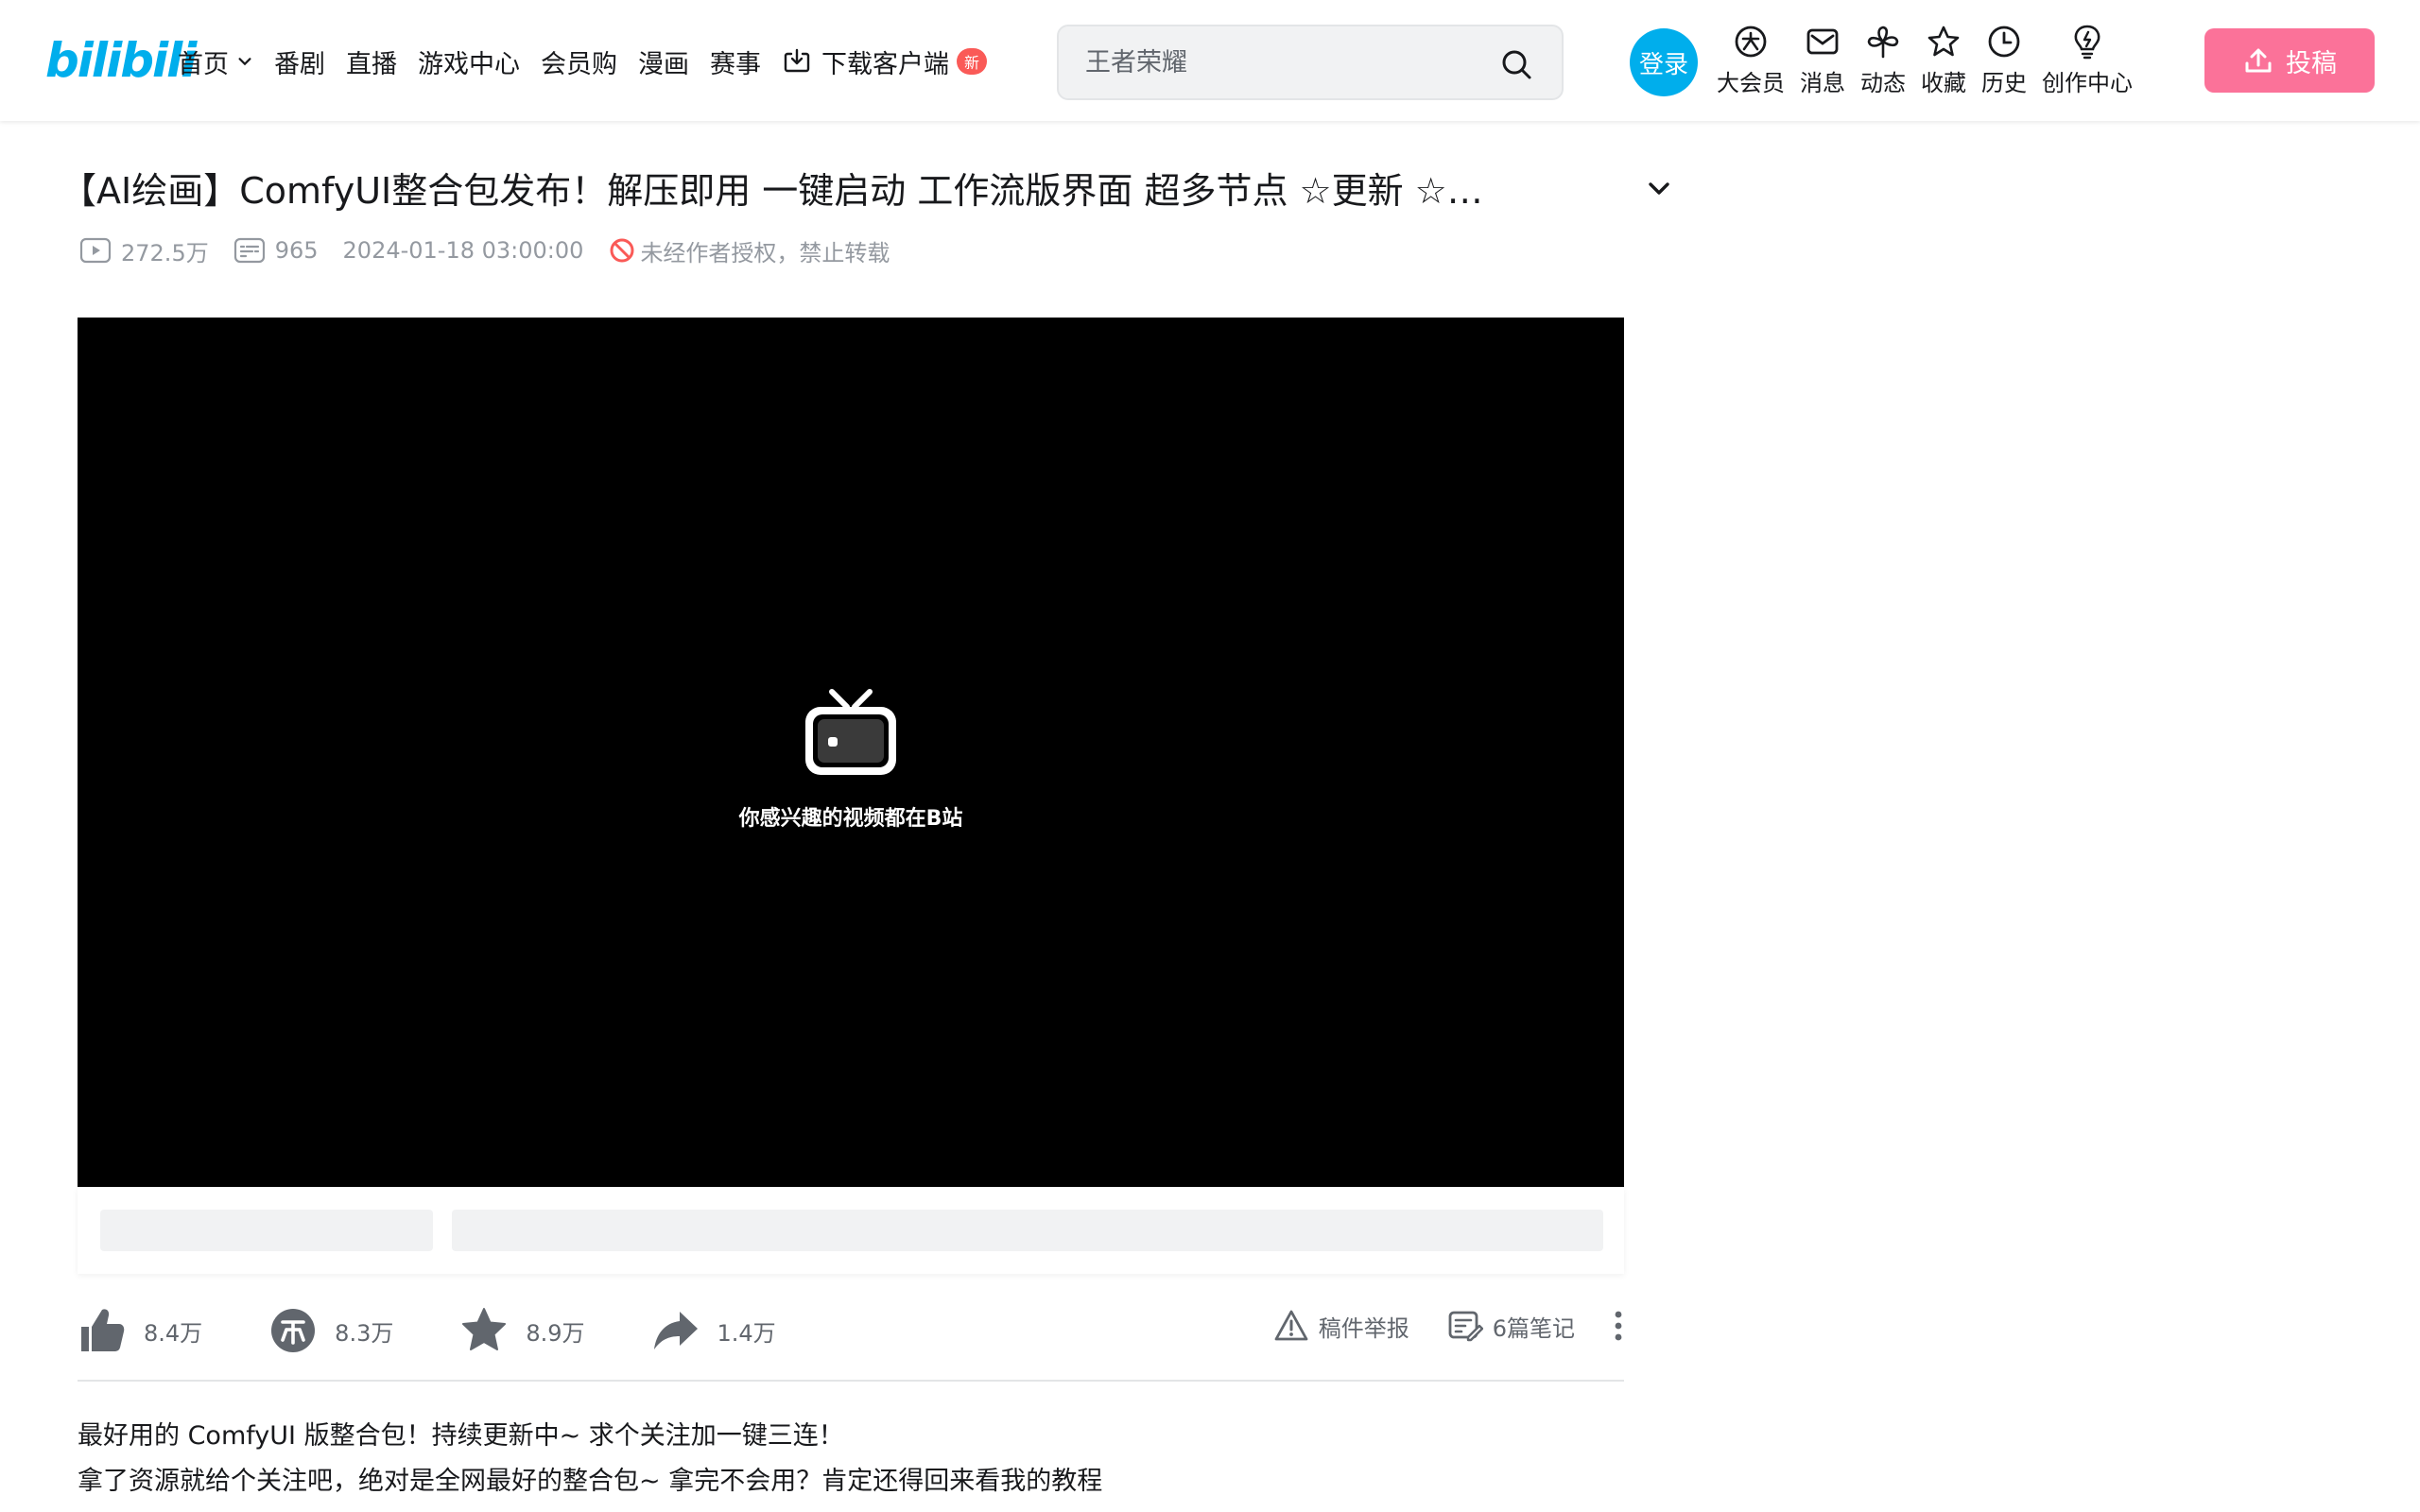  I want to click on entry-favorite: 收藏, so click(1943, 62).